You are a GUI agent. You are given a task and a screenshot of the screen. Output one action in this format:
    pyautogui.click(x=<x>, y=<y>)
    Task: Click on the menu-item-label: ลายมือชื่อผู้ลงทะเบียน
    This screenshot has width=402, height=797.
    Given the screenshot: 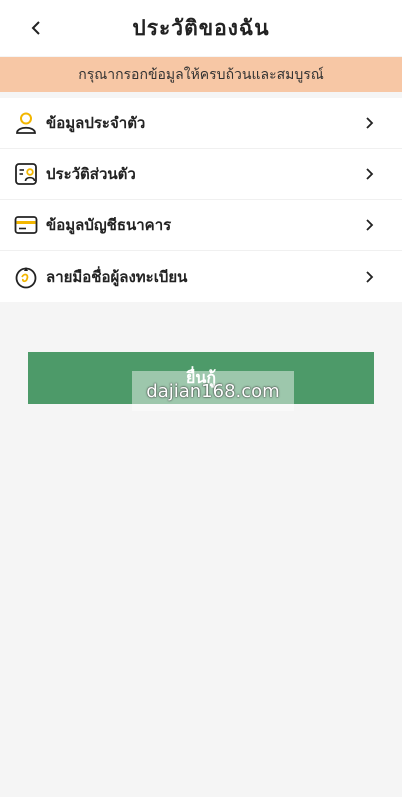 What is the action you would take?
    pyautogui.click(x=117, y=276)
    